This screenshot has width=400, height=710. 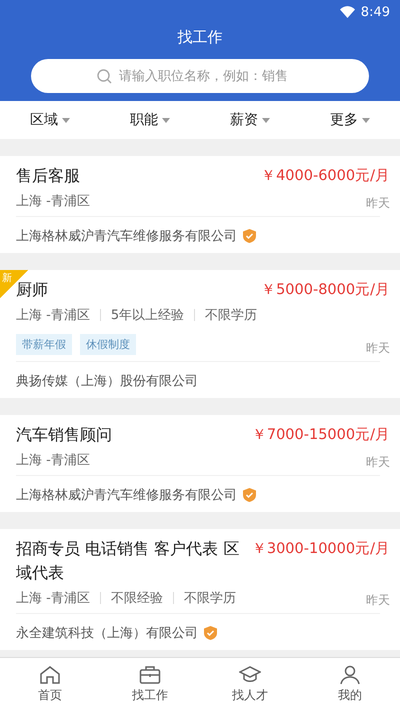 I want to click on benefit-tag: 带薪年假, so click(x=44, y=344).